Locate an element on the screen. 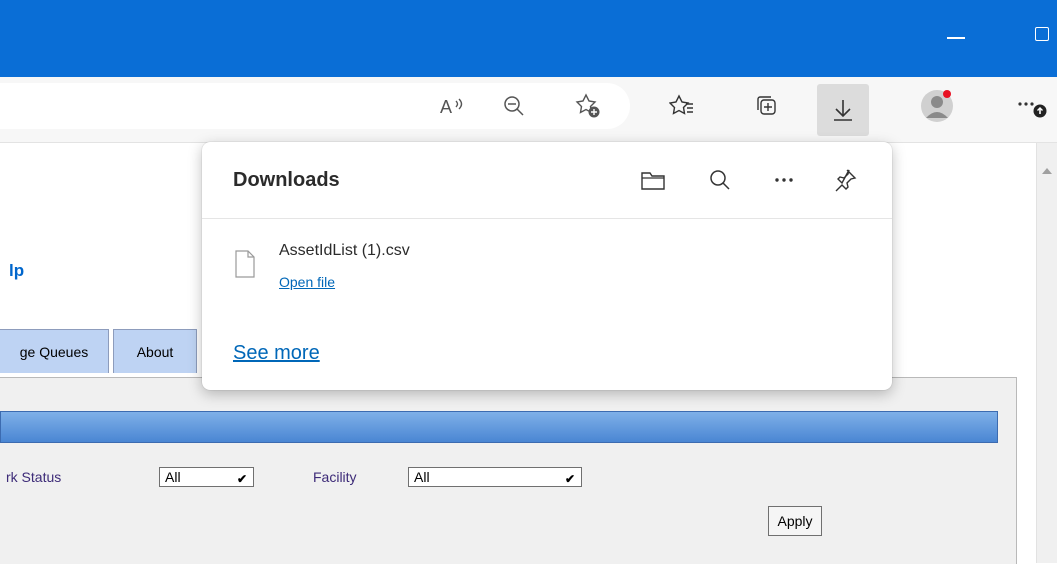  downloads-icon is located at coordinates (843, 110).